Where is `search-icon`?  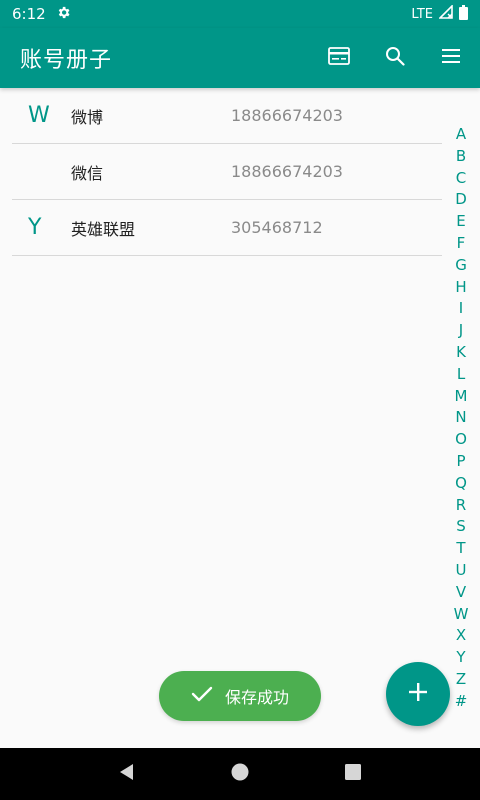
search-icon is located at coordinates (395, 58).